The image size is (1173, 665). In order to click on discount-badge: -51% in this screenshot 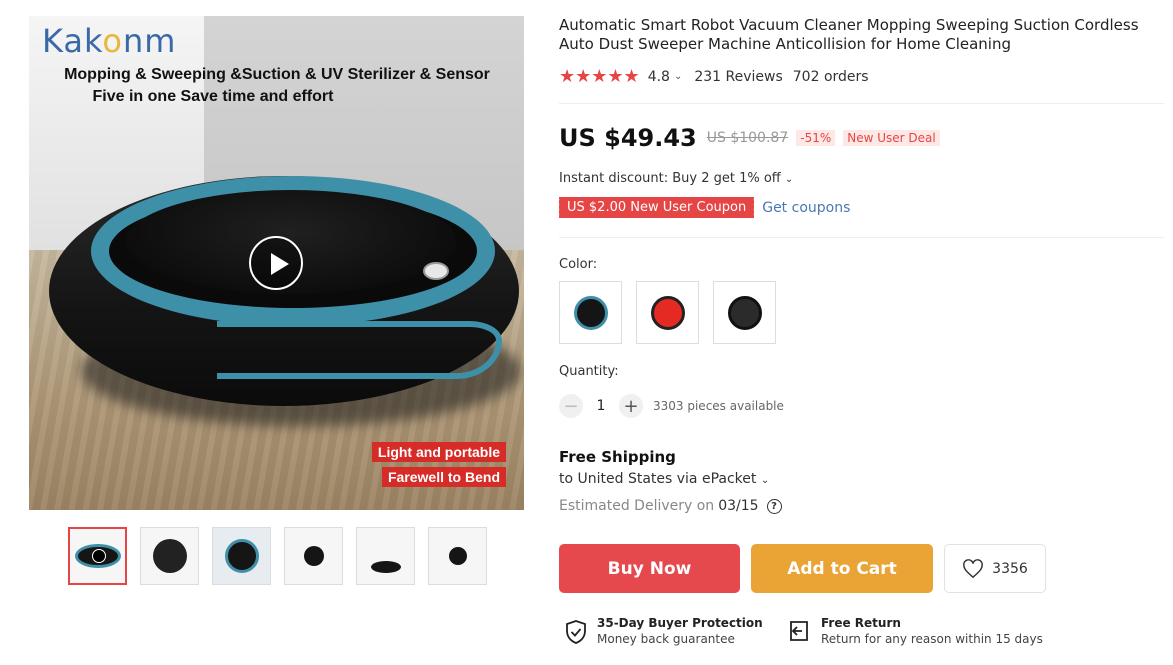, I will do `click(816, 138)`.